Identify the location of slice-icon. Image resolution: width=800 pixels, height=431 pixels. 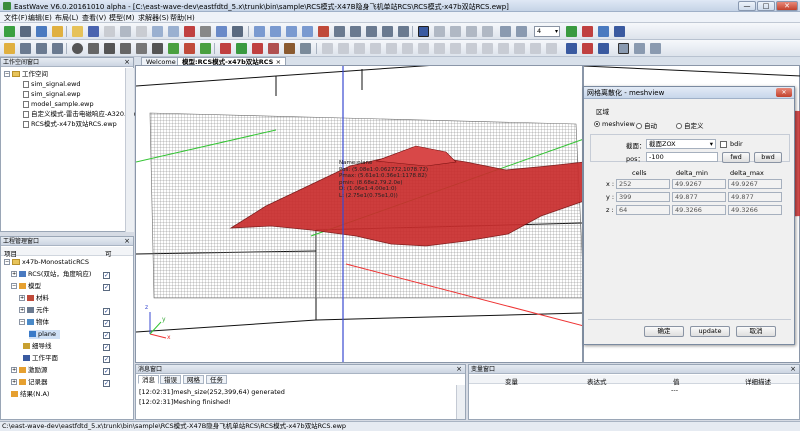
(623, 48).